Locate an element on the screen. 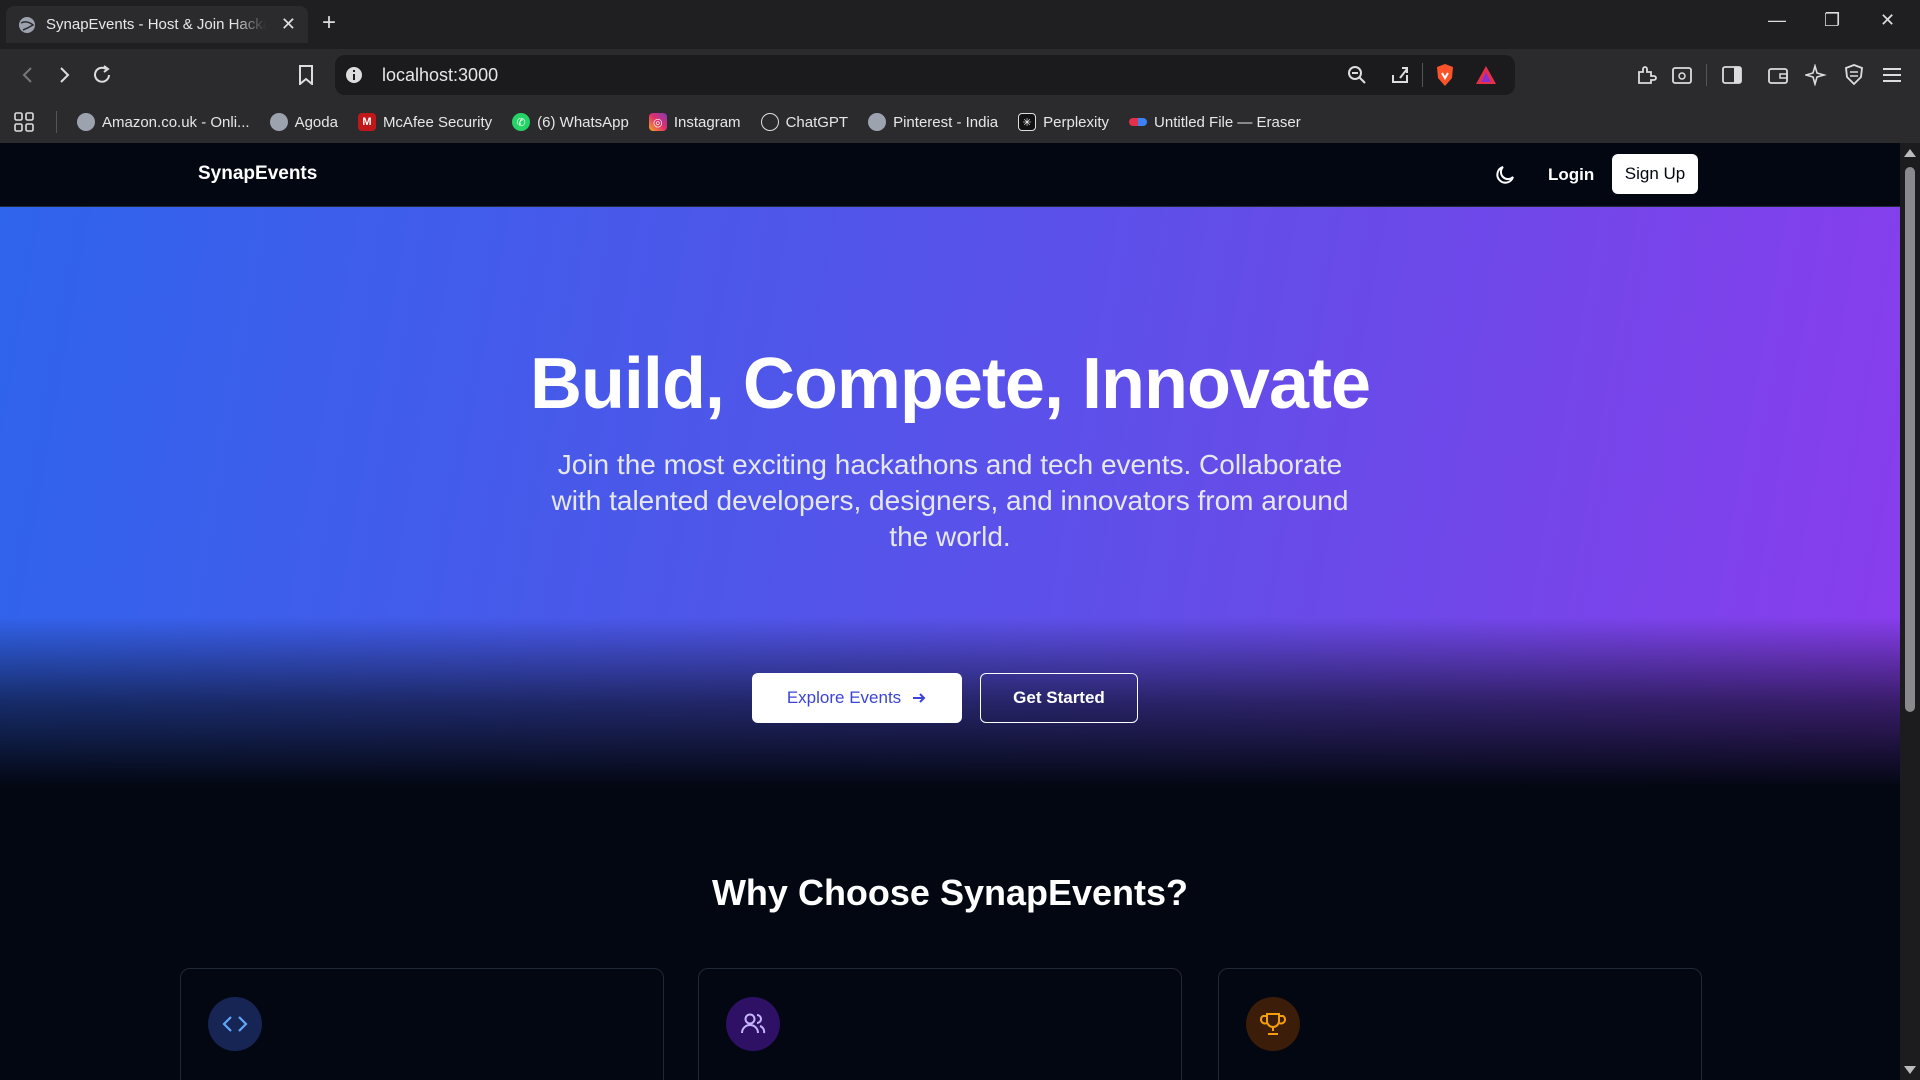 The width and height of the screenshot is (1920, 1080). login-button: Login is located at coordinates (1571, 175).